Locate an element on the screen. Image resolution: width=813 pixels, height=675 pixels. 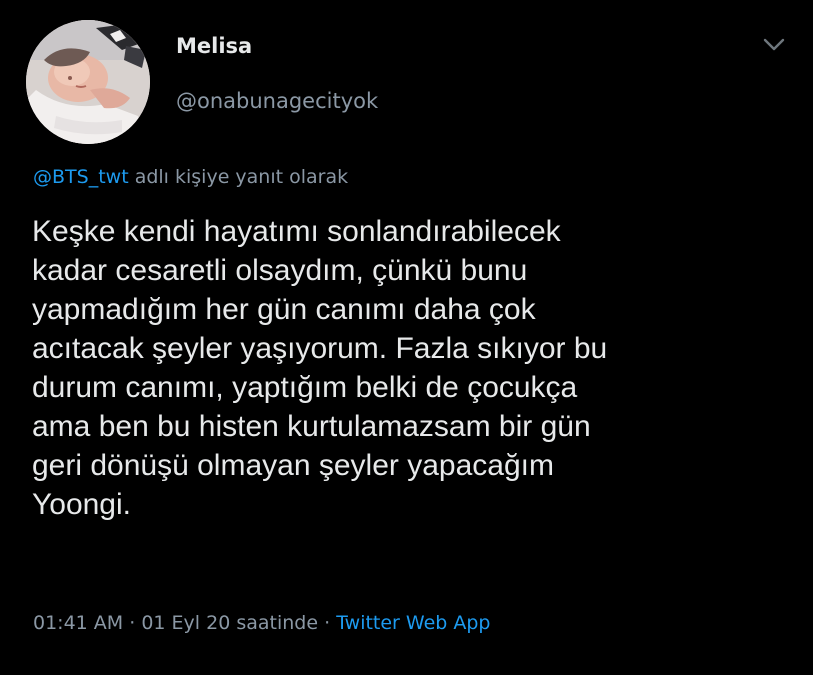
chevron-down-icon is located at coordinates (774, 45).